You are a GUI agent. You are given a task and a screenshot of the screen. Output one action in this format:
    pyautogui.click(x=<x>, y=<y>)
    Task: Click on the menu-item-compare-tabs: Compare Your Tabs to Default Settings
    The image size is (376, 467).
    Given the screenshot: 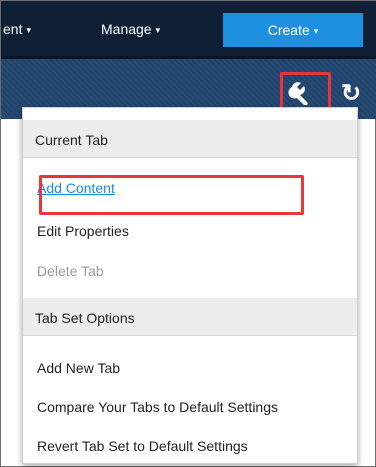 What is the action you would take?
    pyautogui.click(x=157, y=407)
    